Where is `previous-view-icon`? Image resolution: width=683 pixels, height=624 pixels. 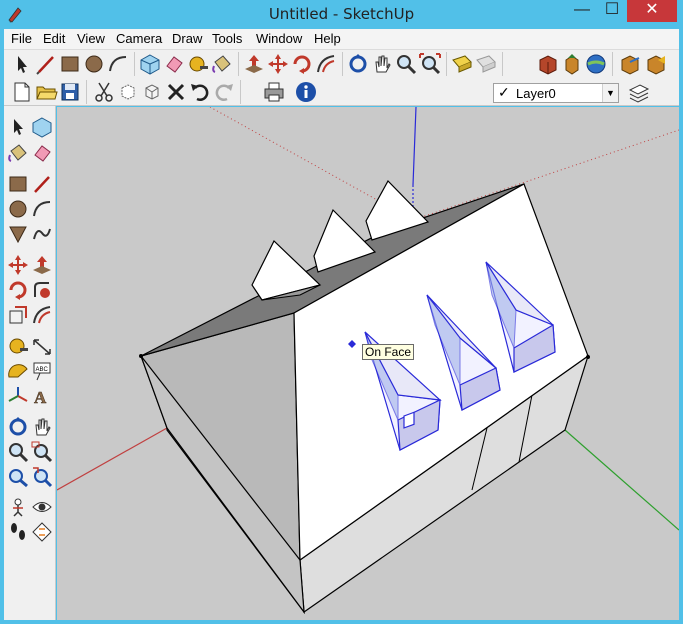
previous-view-icon is located at coordinates (462, 64).